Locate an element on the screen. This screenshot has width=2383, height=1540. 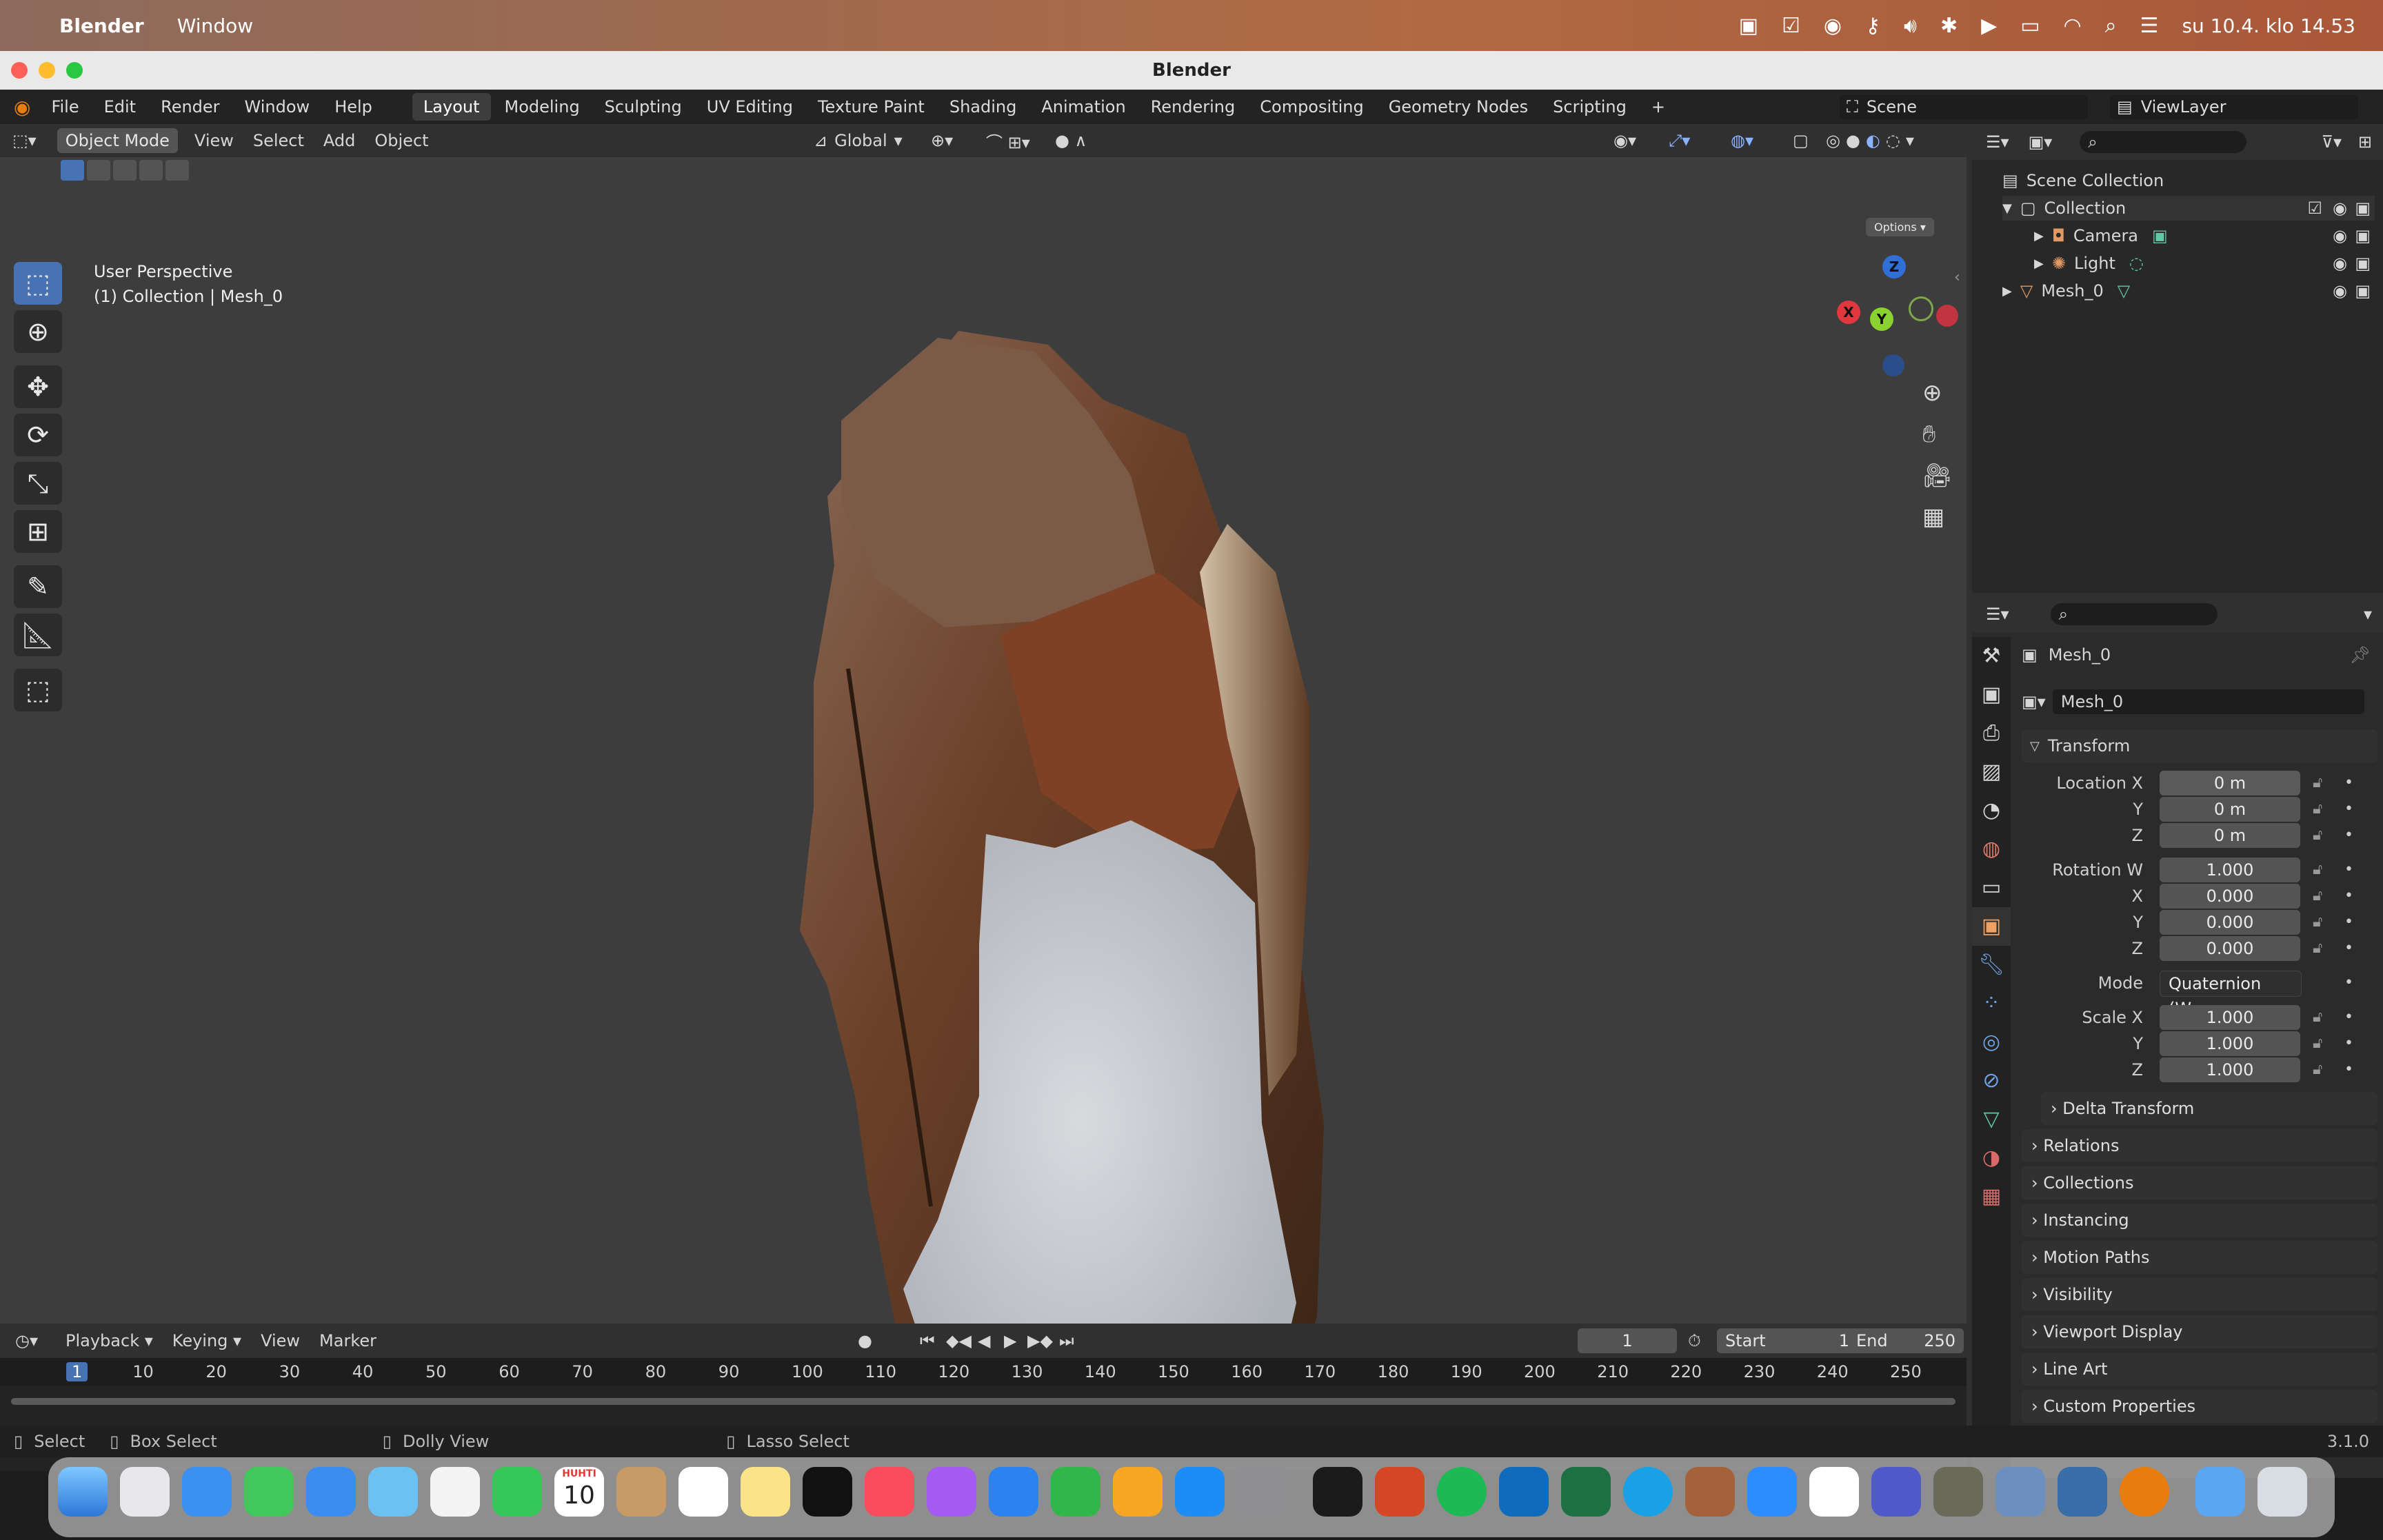
jump-keyframe-back-icon: ◆◀ is located at coordinates (959, 1341).